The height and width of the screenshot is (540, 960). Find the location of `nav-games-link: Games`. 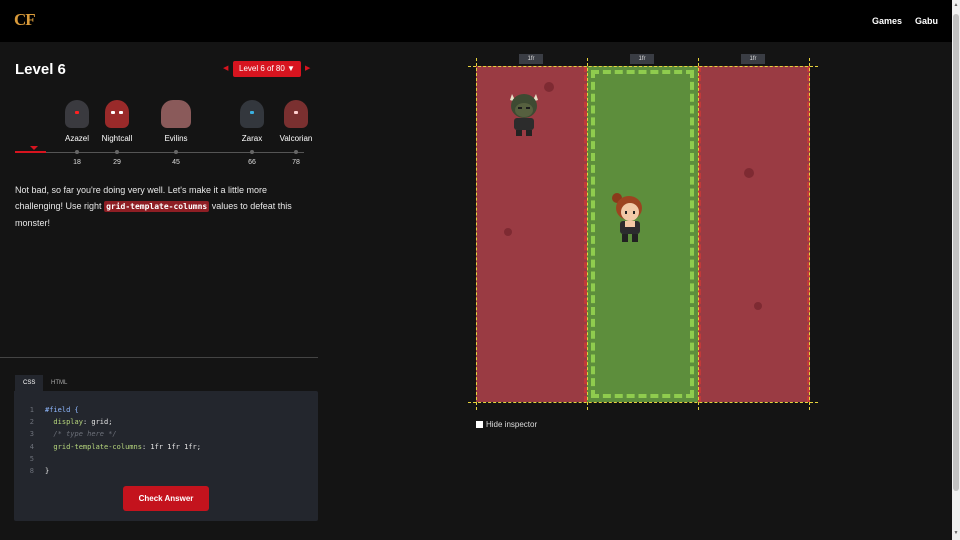

nav-games-link: Games is located at coordinates (887, 21).